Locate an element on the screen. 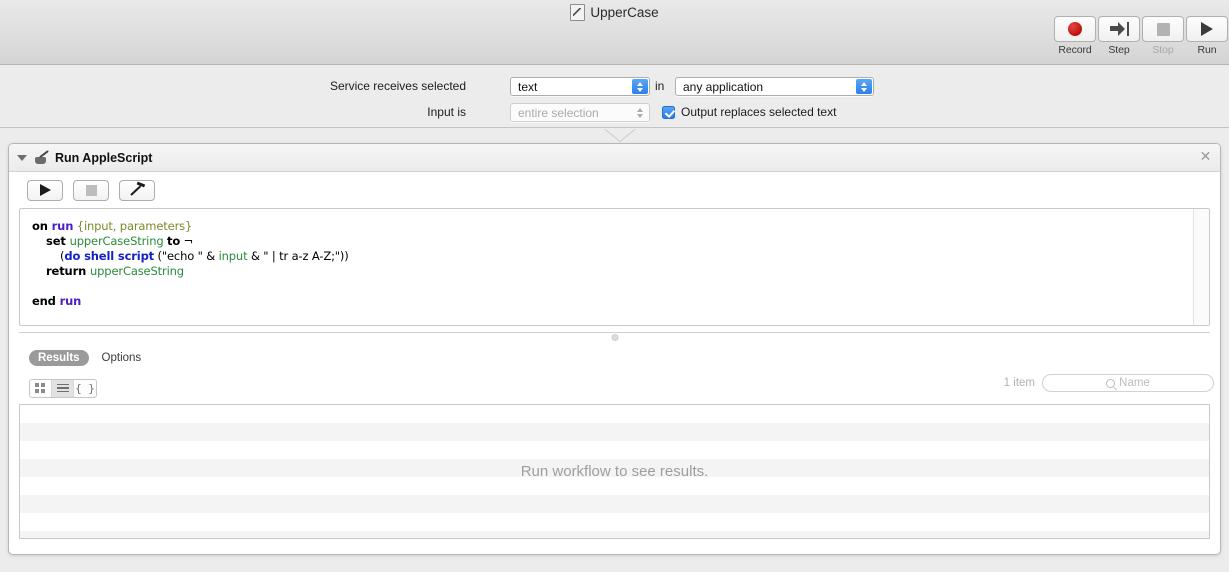  code-token: {input, parameters} is located at coordinates (134, 226).